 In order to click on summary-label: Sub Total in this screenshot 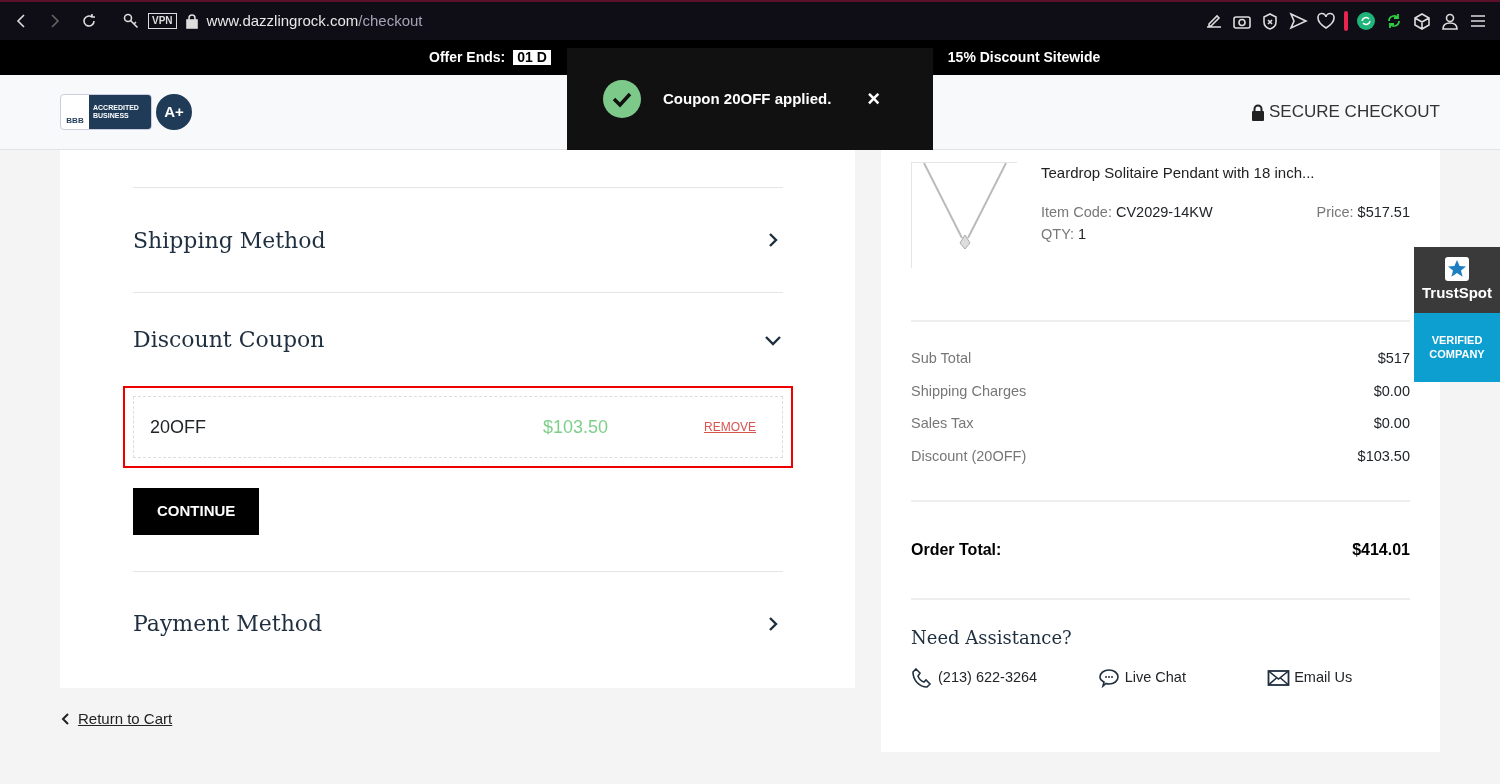, I will do `click(941, 358)`.